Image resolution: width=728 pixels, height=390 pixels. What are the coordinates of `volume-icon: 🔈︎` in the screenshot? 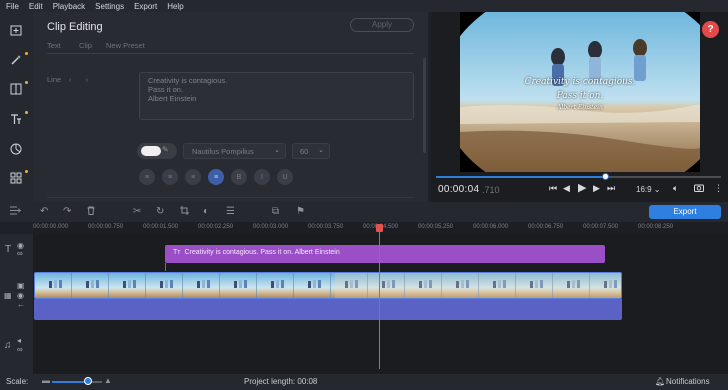 It's located at (675, 188).